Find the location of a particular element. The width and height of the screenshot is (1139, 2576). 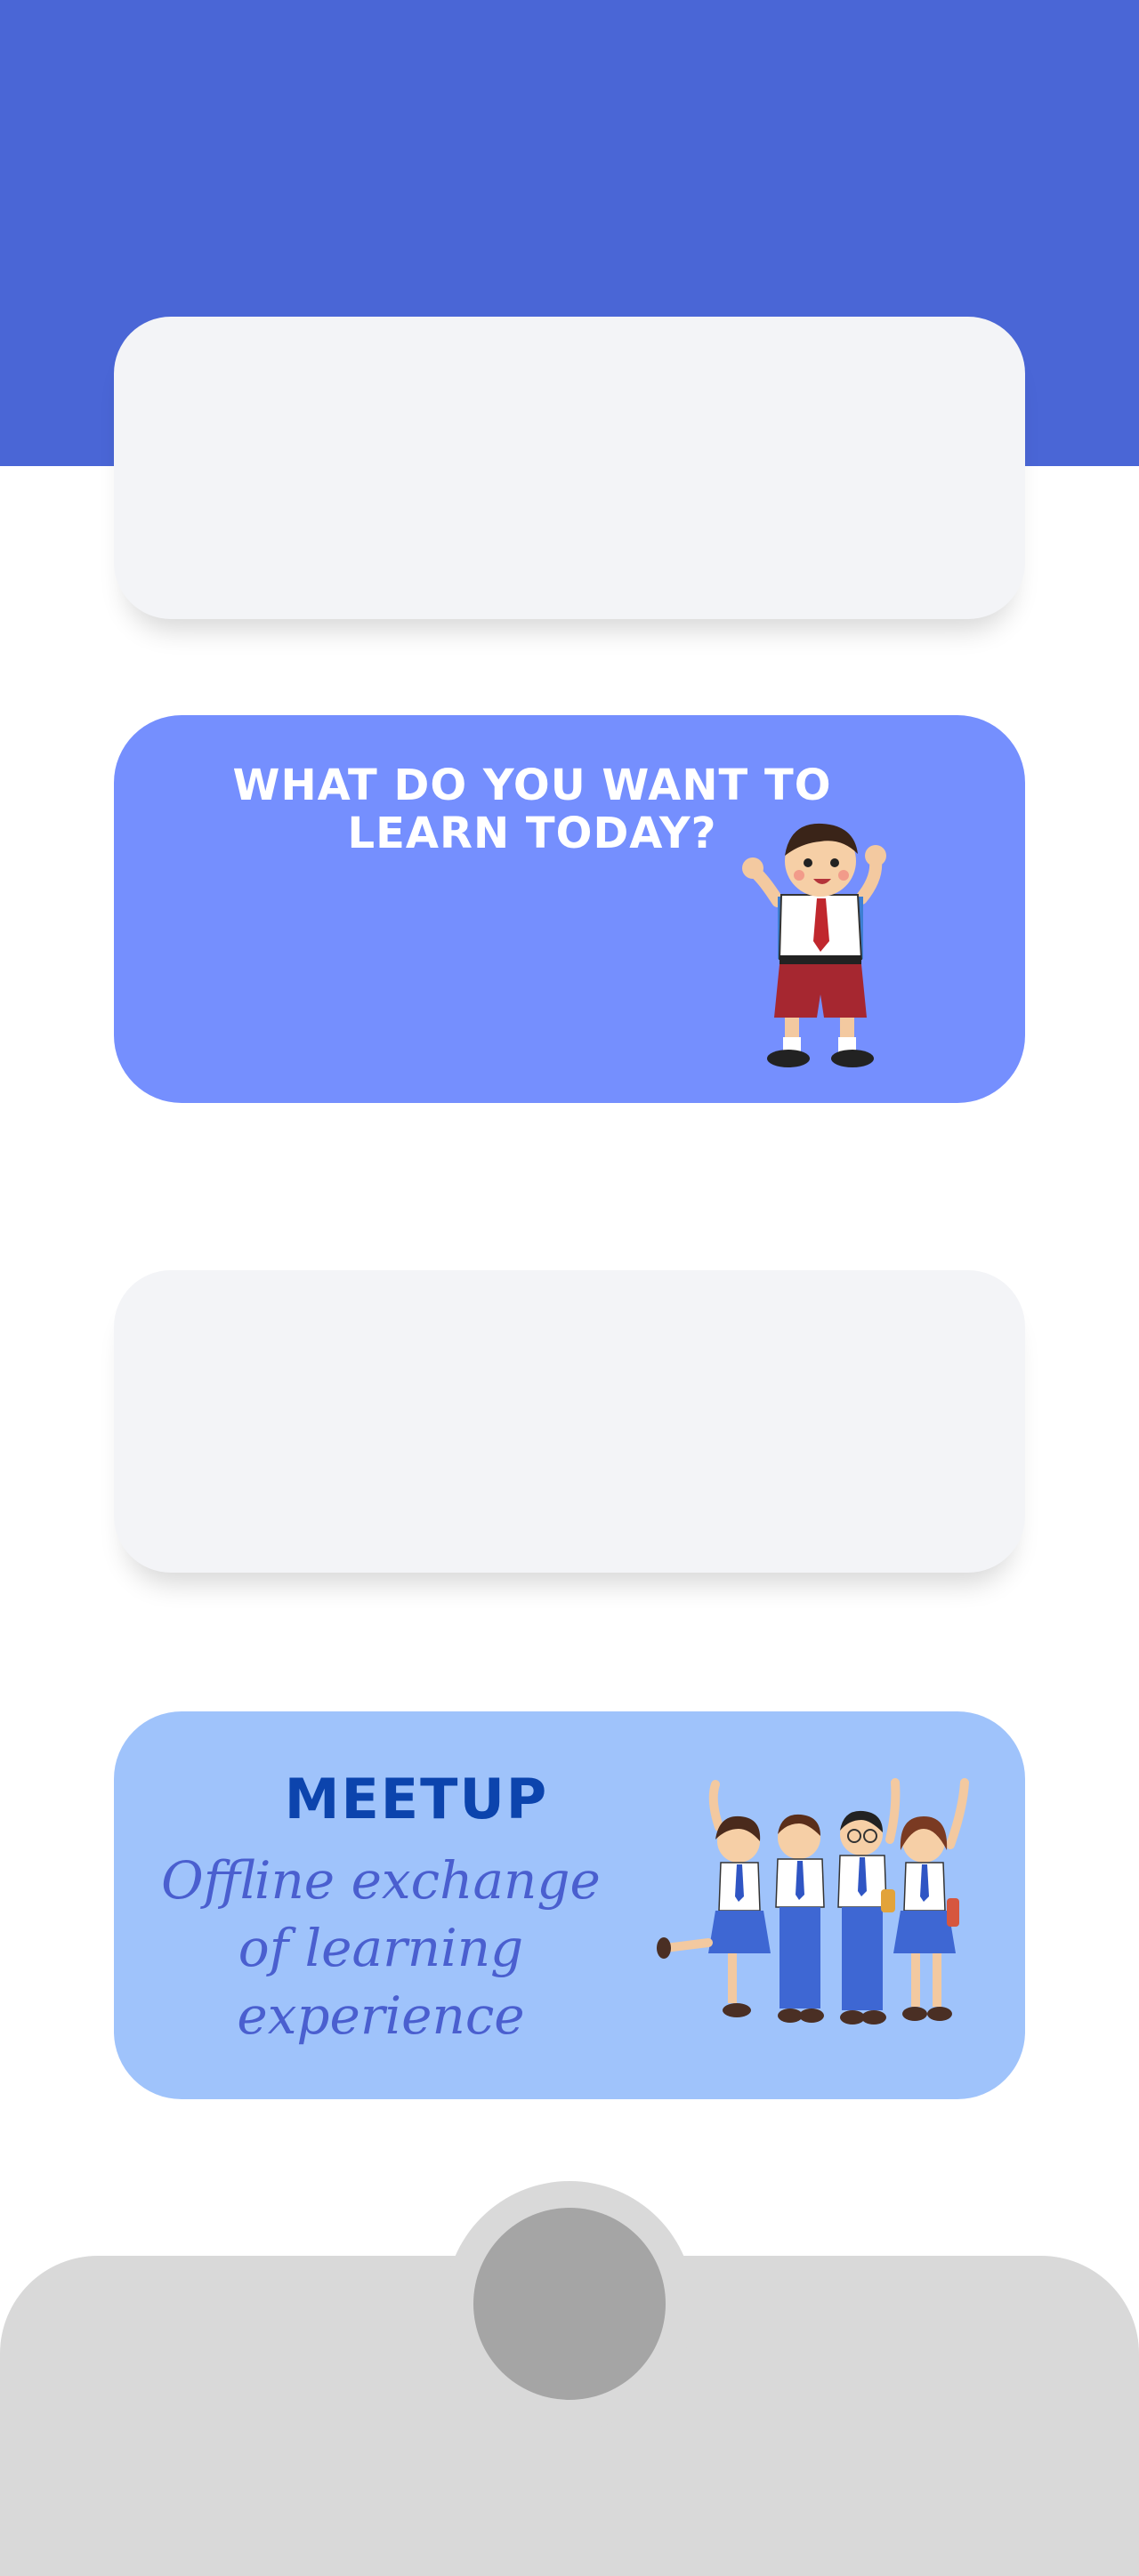

center-action-button is located at coordinates (569, 2304).